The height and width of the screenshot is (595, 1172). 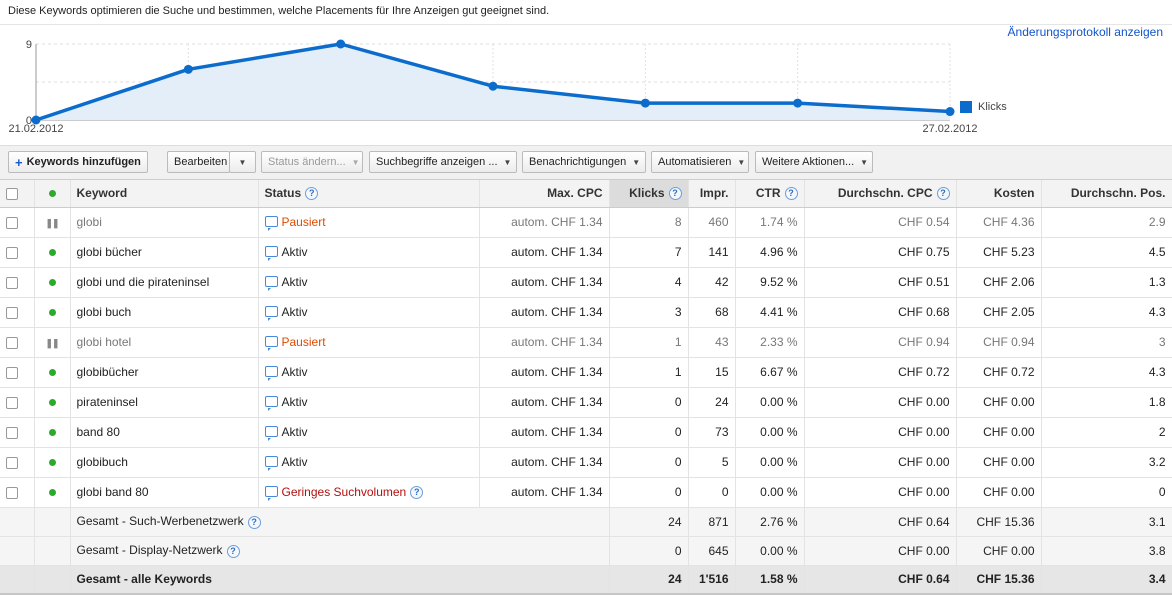 What do you see at coordinates (999, 492) in the screenshot?
I see `cost-cell: CHF 0.00` at bounding box center [999, 492].